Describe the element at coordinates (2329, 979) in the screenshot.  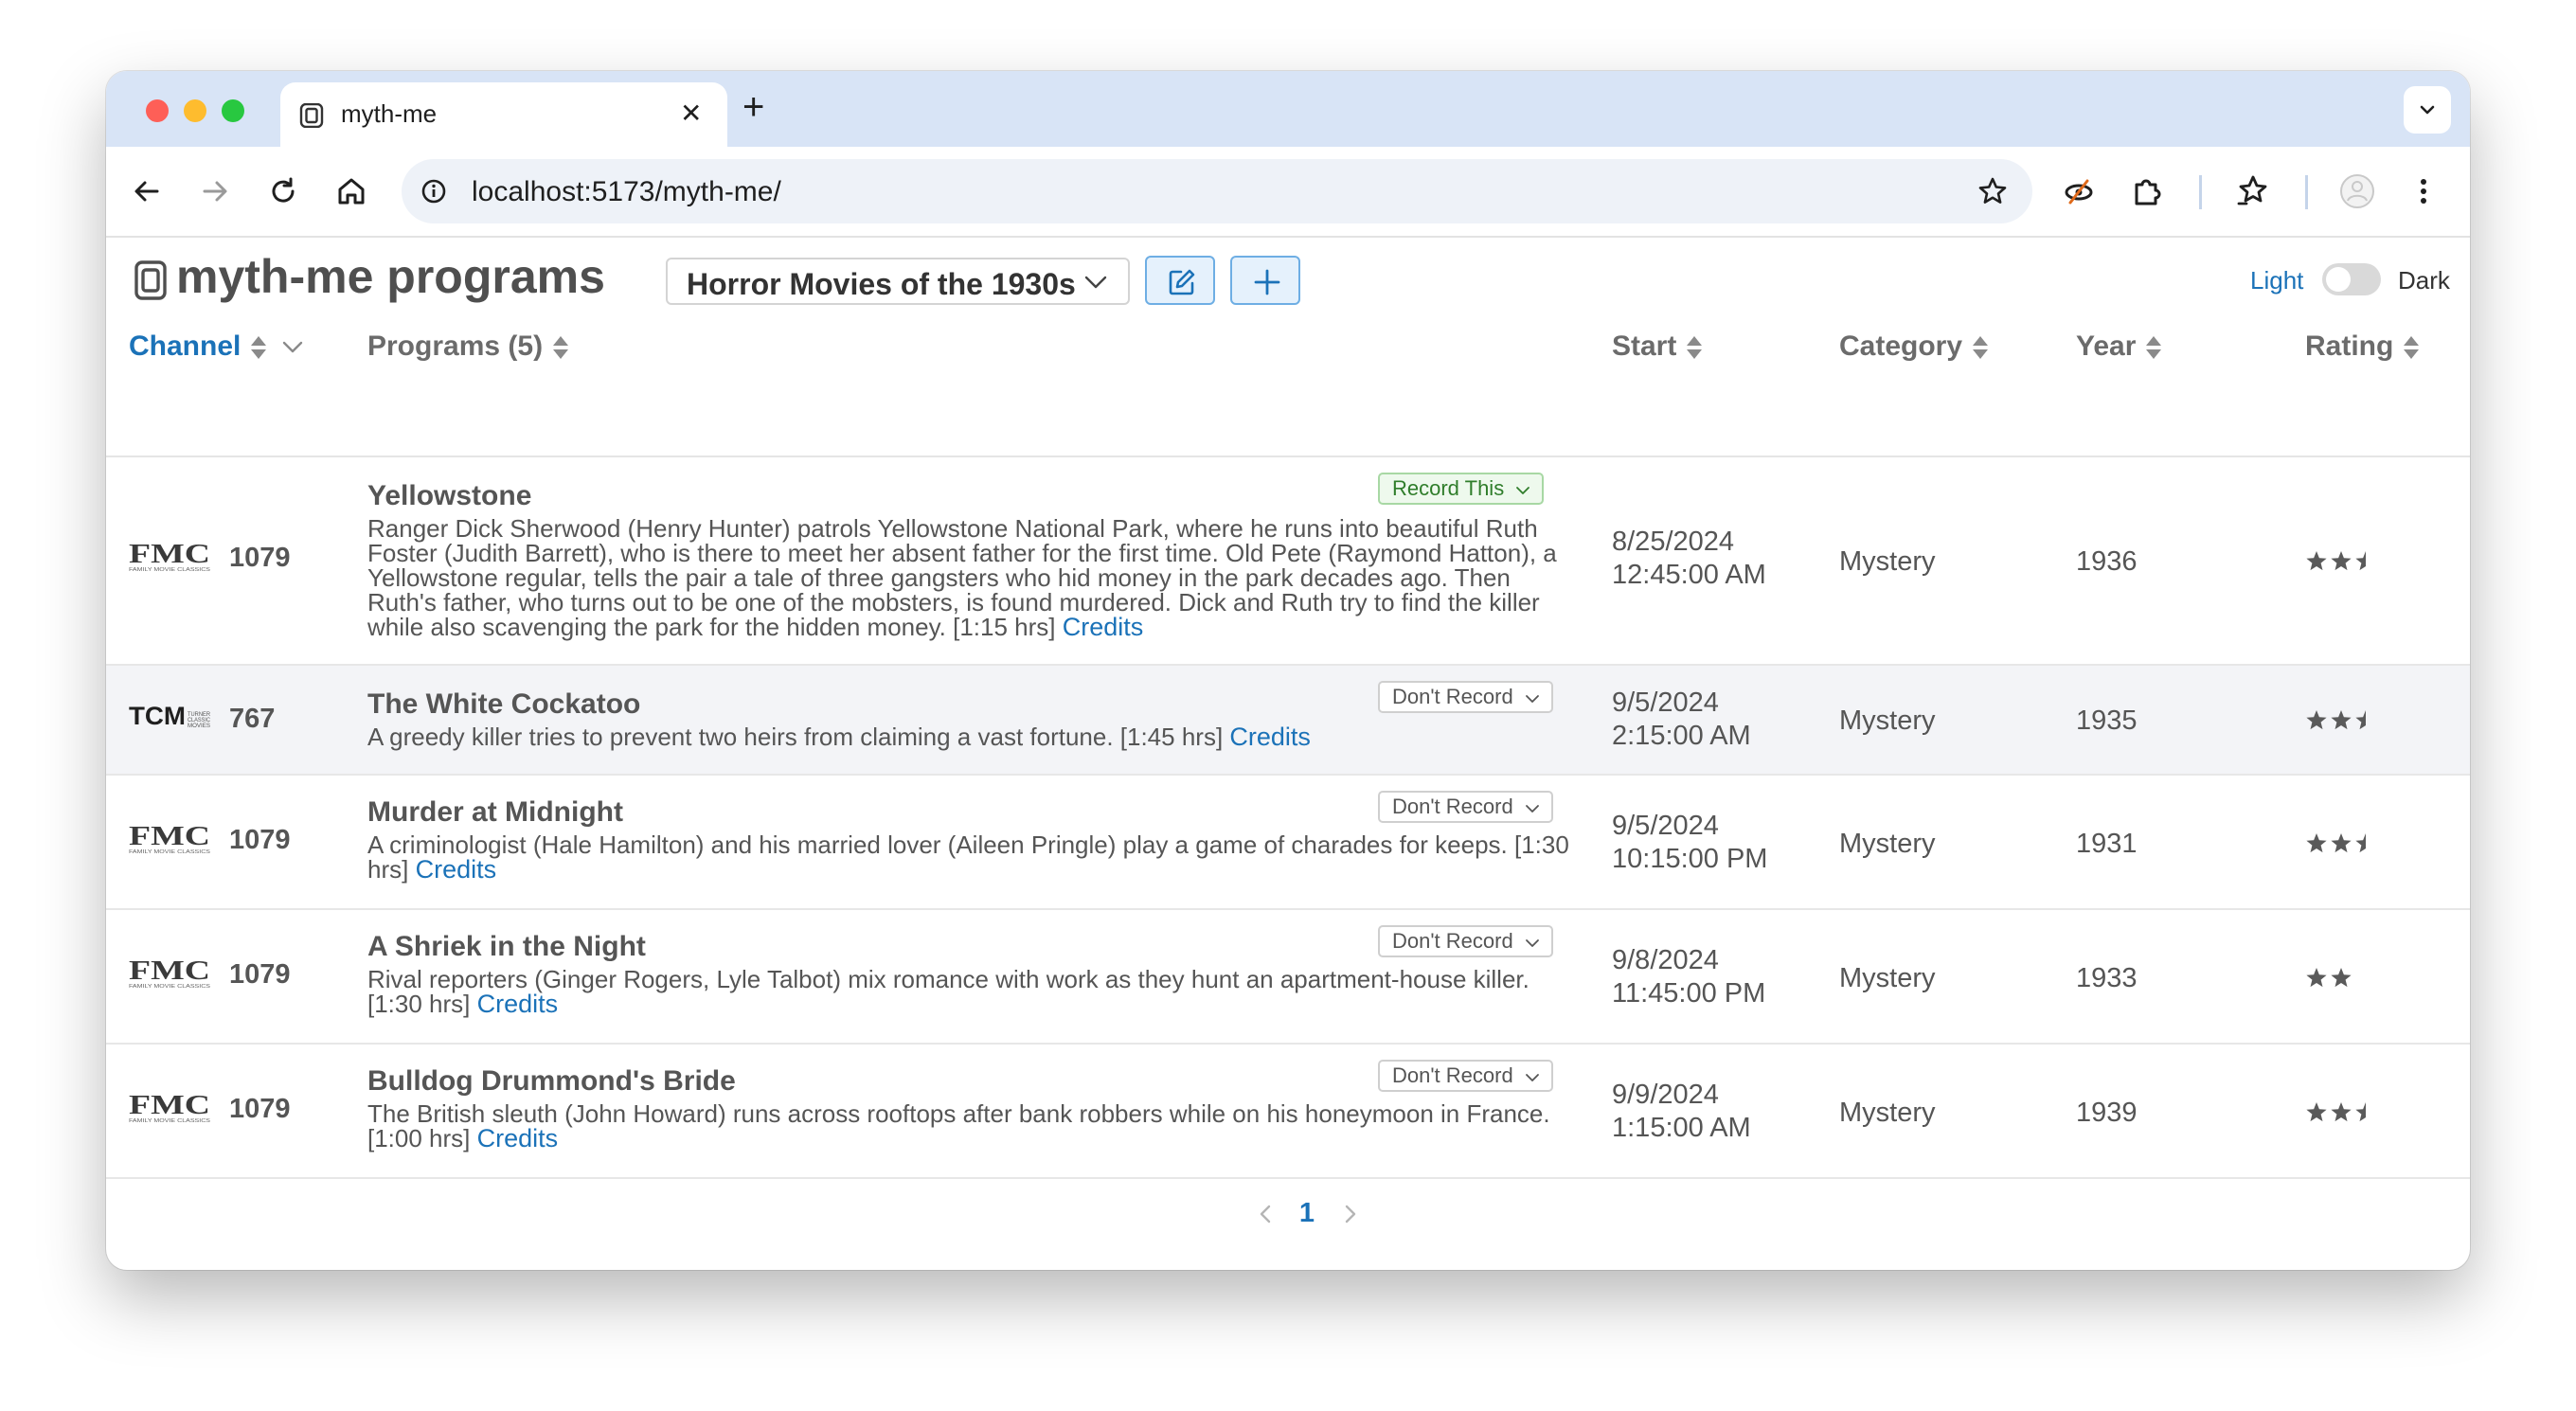
I see `rating-stars` at that location.